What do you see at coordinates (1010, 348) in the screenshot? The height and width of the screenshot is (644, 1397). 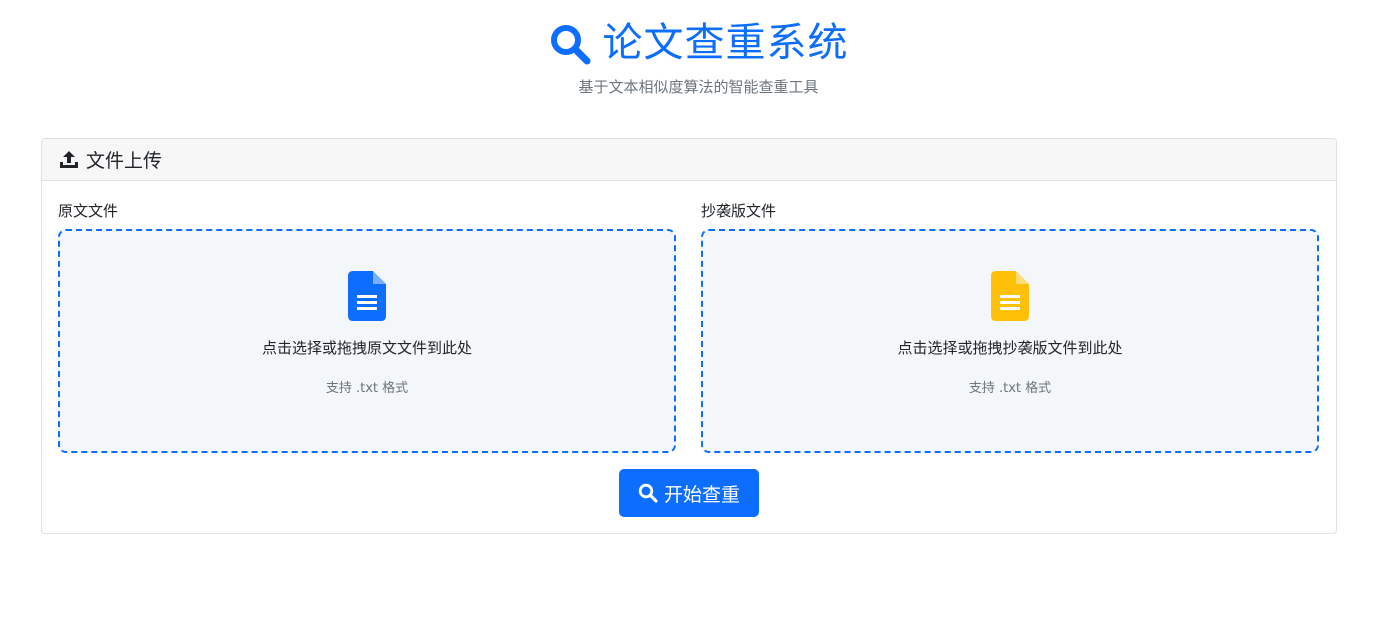 I see `plagiarized-dropzone-prompt: 点击选择或拖拽抄袭版文件到此处` at bounding box center [1010, 348].